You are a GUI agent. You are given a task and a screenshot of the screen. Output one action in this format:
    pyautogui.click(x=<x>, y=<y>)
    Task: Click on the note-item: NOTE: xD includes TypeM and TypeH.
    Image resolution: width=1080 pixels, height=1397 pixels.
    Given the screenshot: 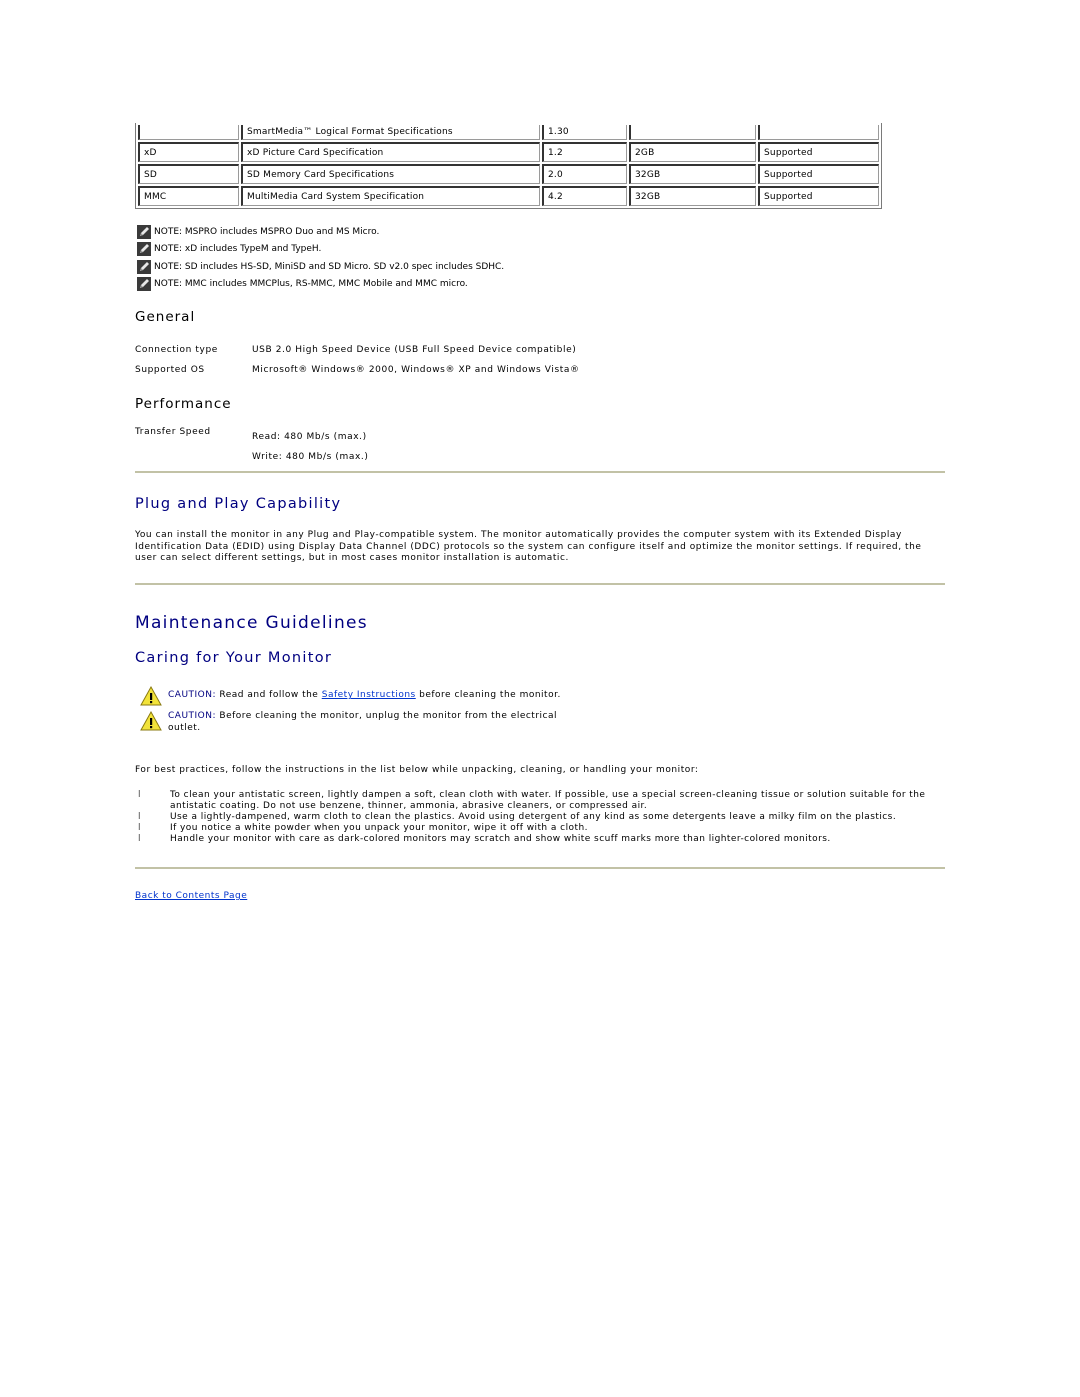 What is the action you would take?
    pyautogui.click(x=320, y=250)
    